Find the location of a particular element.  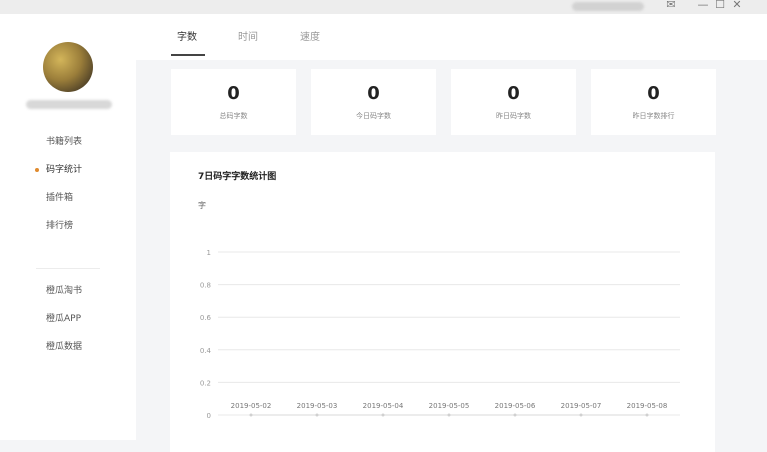

y-tick-label: 1 is located at coordinates (209, 253).